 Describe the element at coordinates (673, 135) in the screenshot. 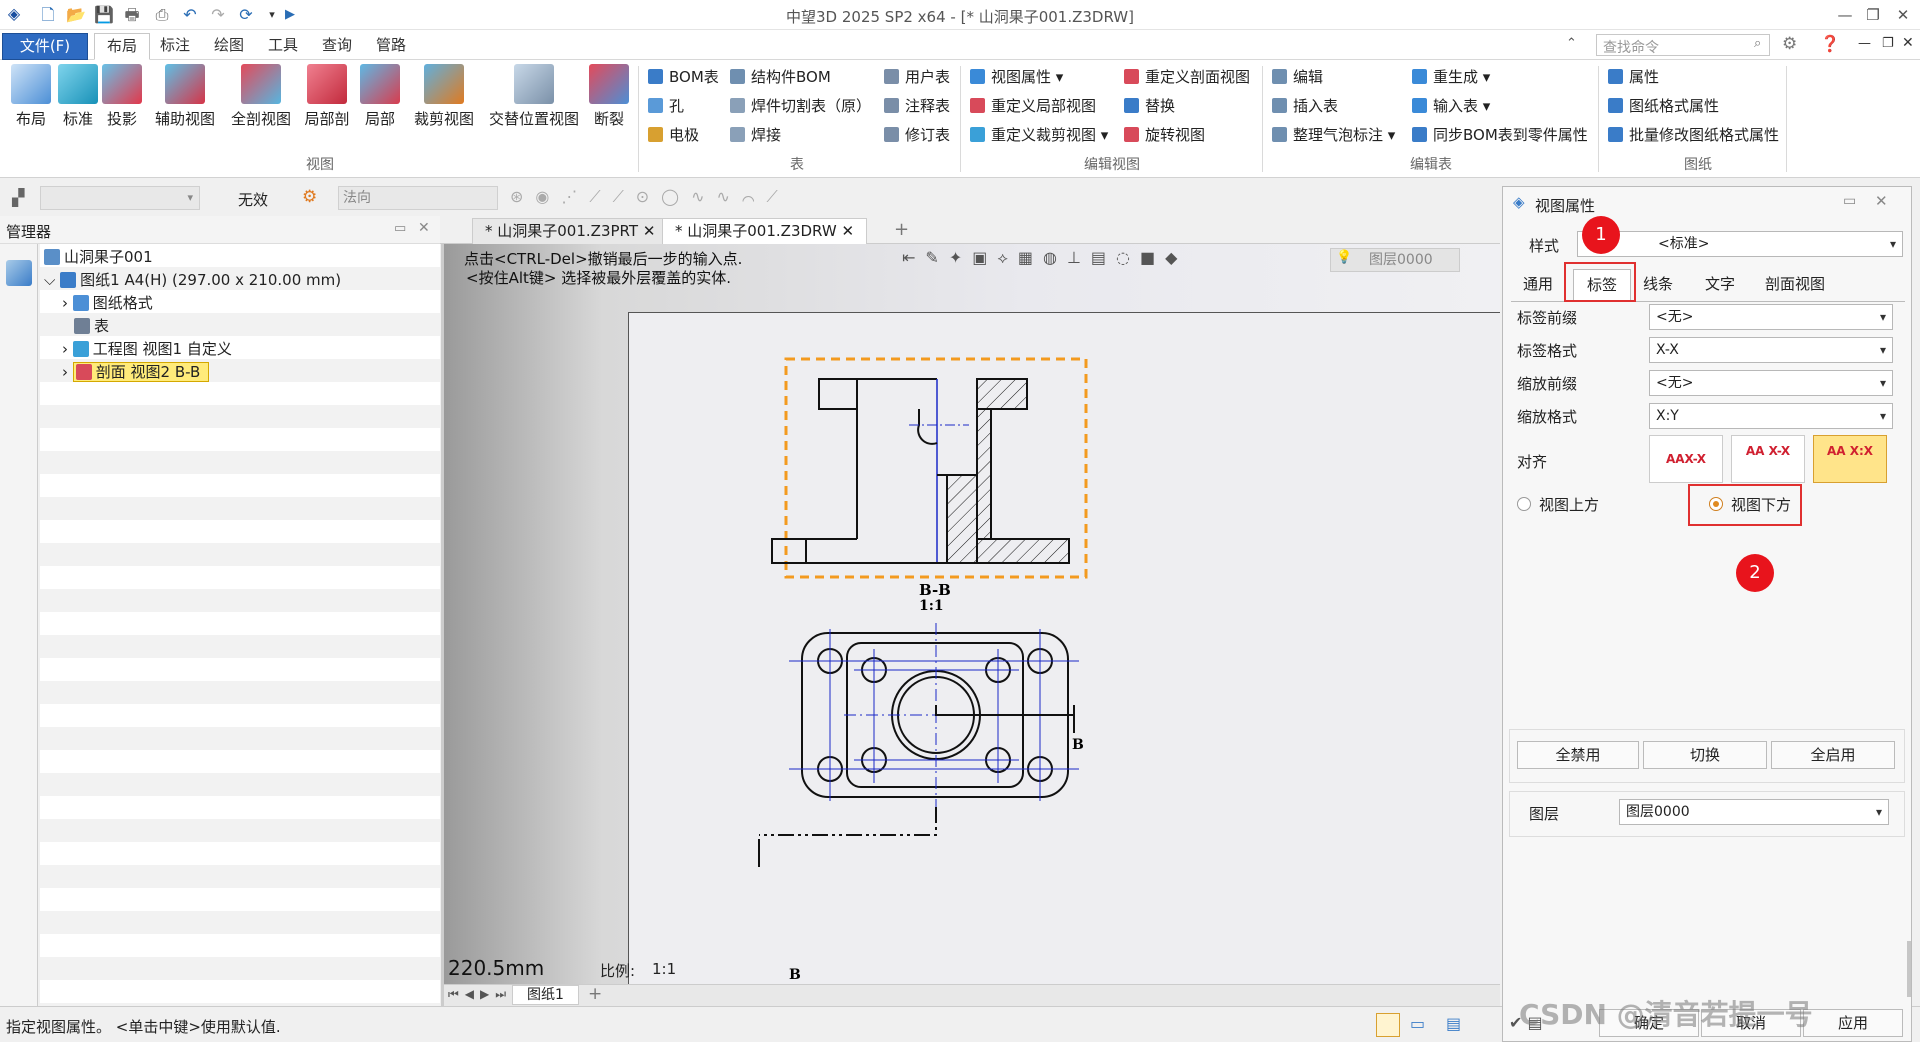

I see `electrode-table-button: 电极` at that location.